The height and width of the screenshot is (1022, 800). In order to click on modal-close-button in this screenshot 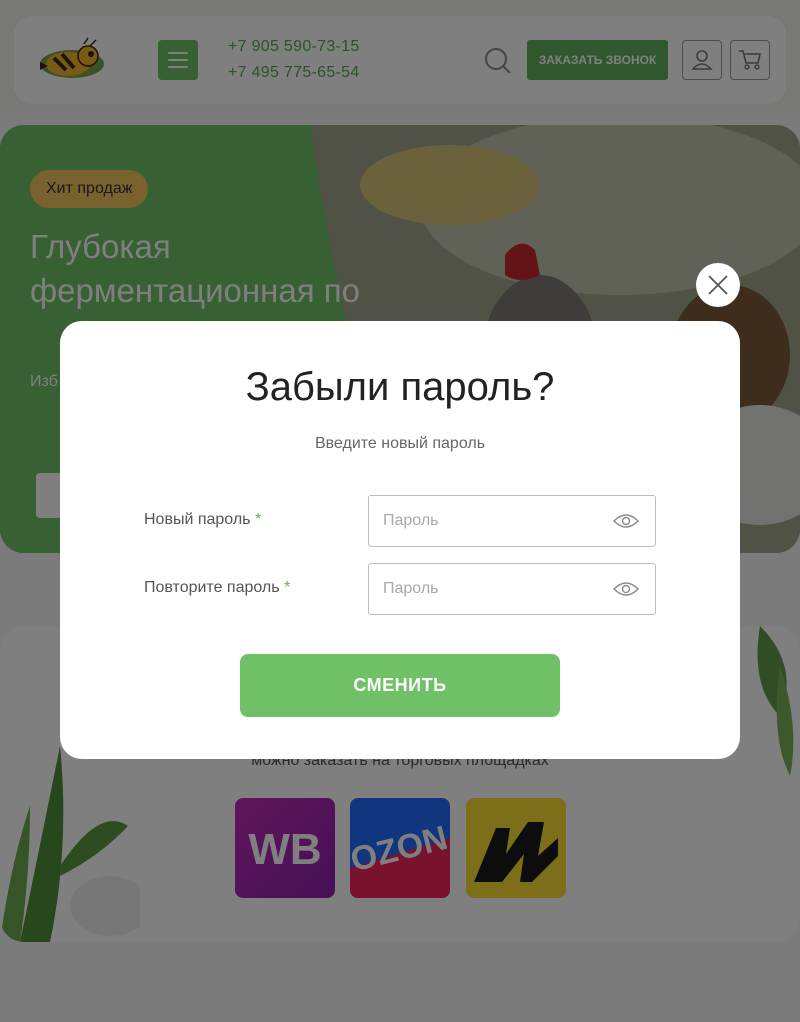, I will do `click(718, 285)`.